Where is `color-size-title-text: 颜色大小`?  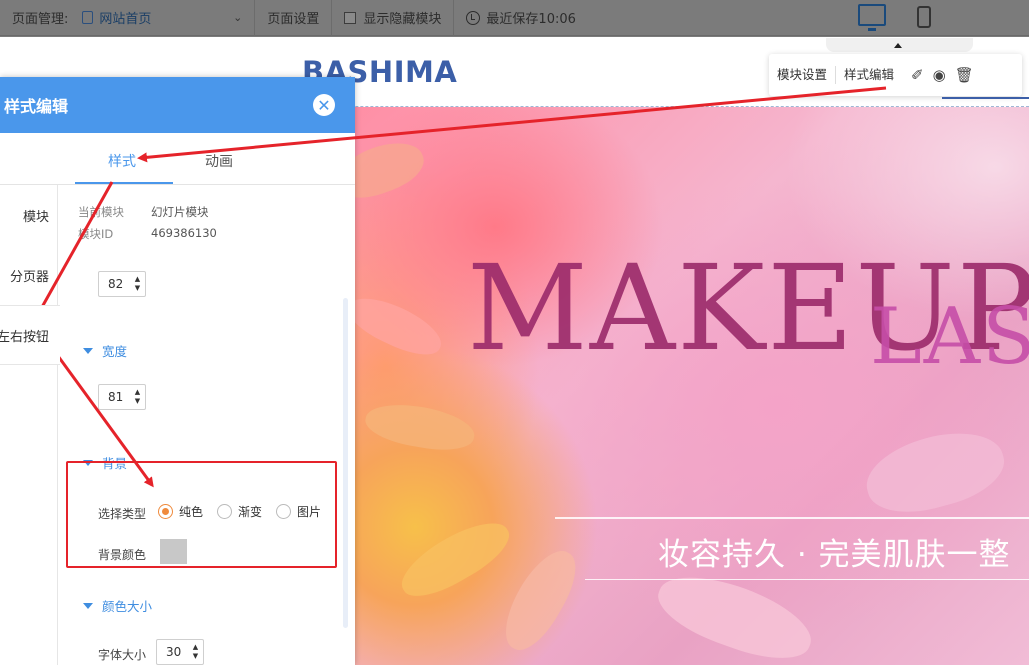
color-size-title-text: 颜色大小 is located at coordinates (127, 606).